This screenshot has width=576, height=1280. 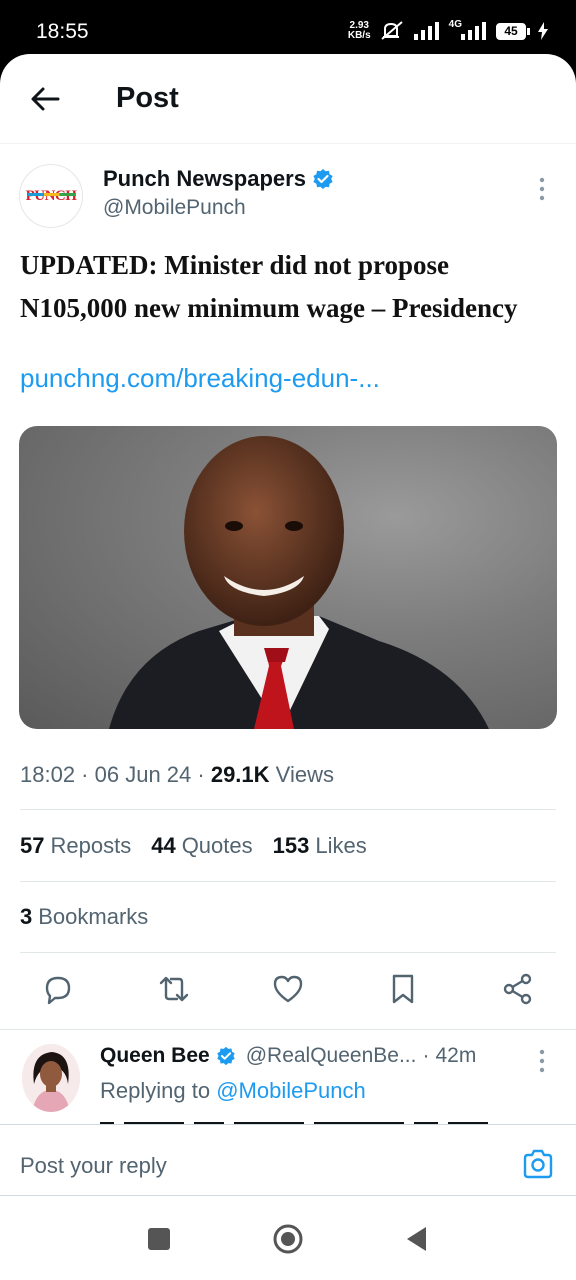 I want to click on battery-icon: 45, so click(x=513, y=31).